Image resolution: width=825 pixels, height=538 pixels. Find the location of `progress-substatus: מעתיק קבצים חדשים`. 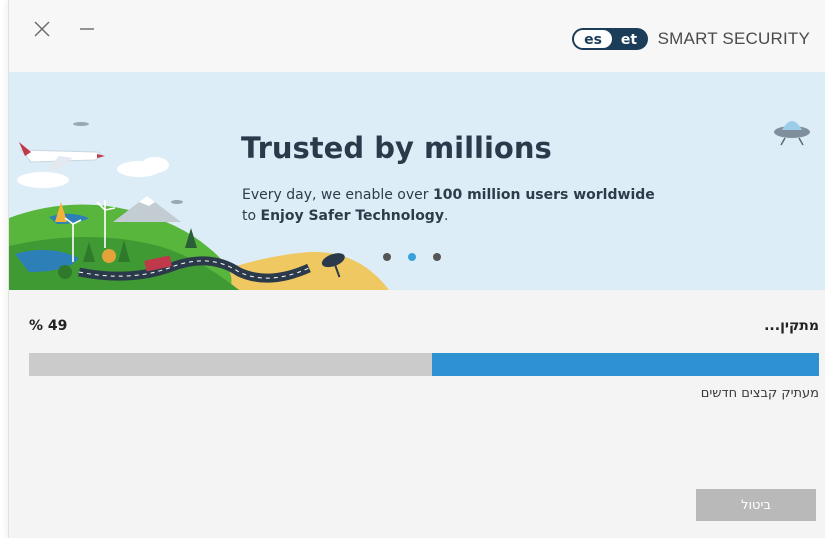

progress-substatus: מעתיק קבצים חדשים is located at coordinates (759, 393).